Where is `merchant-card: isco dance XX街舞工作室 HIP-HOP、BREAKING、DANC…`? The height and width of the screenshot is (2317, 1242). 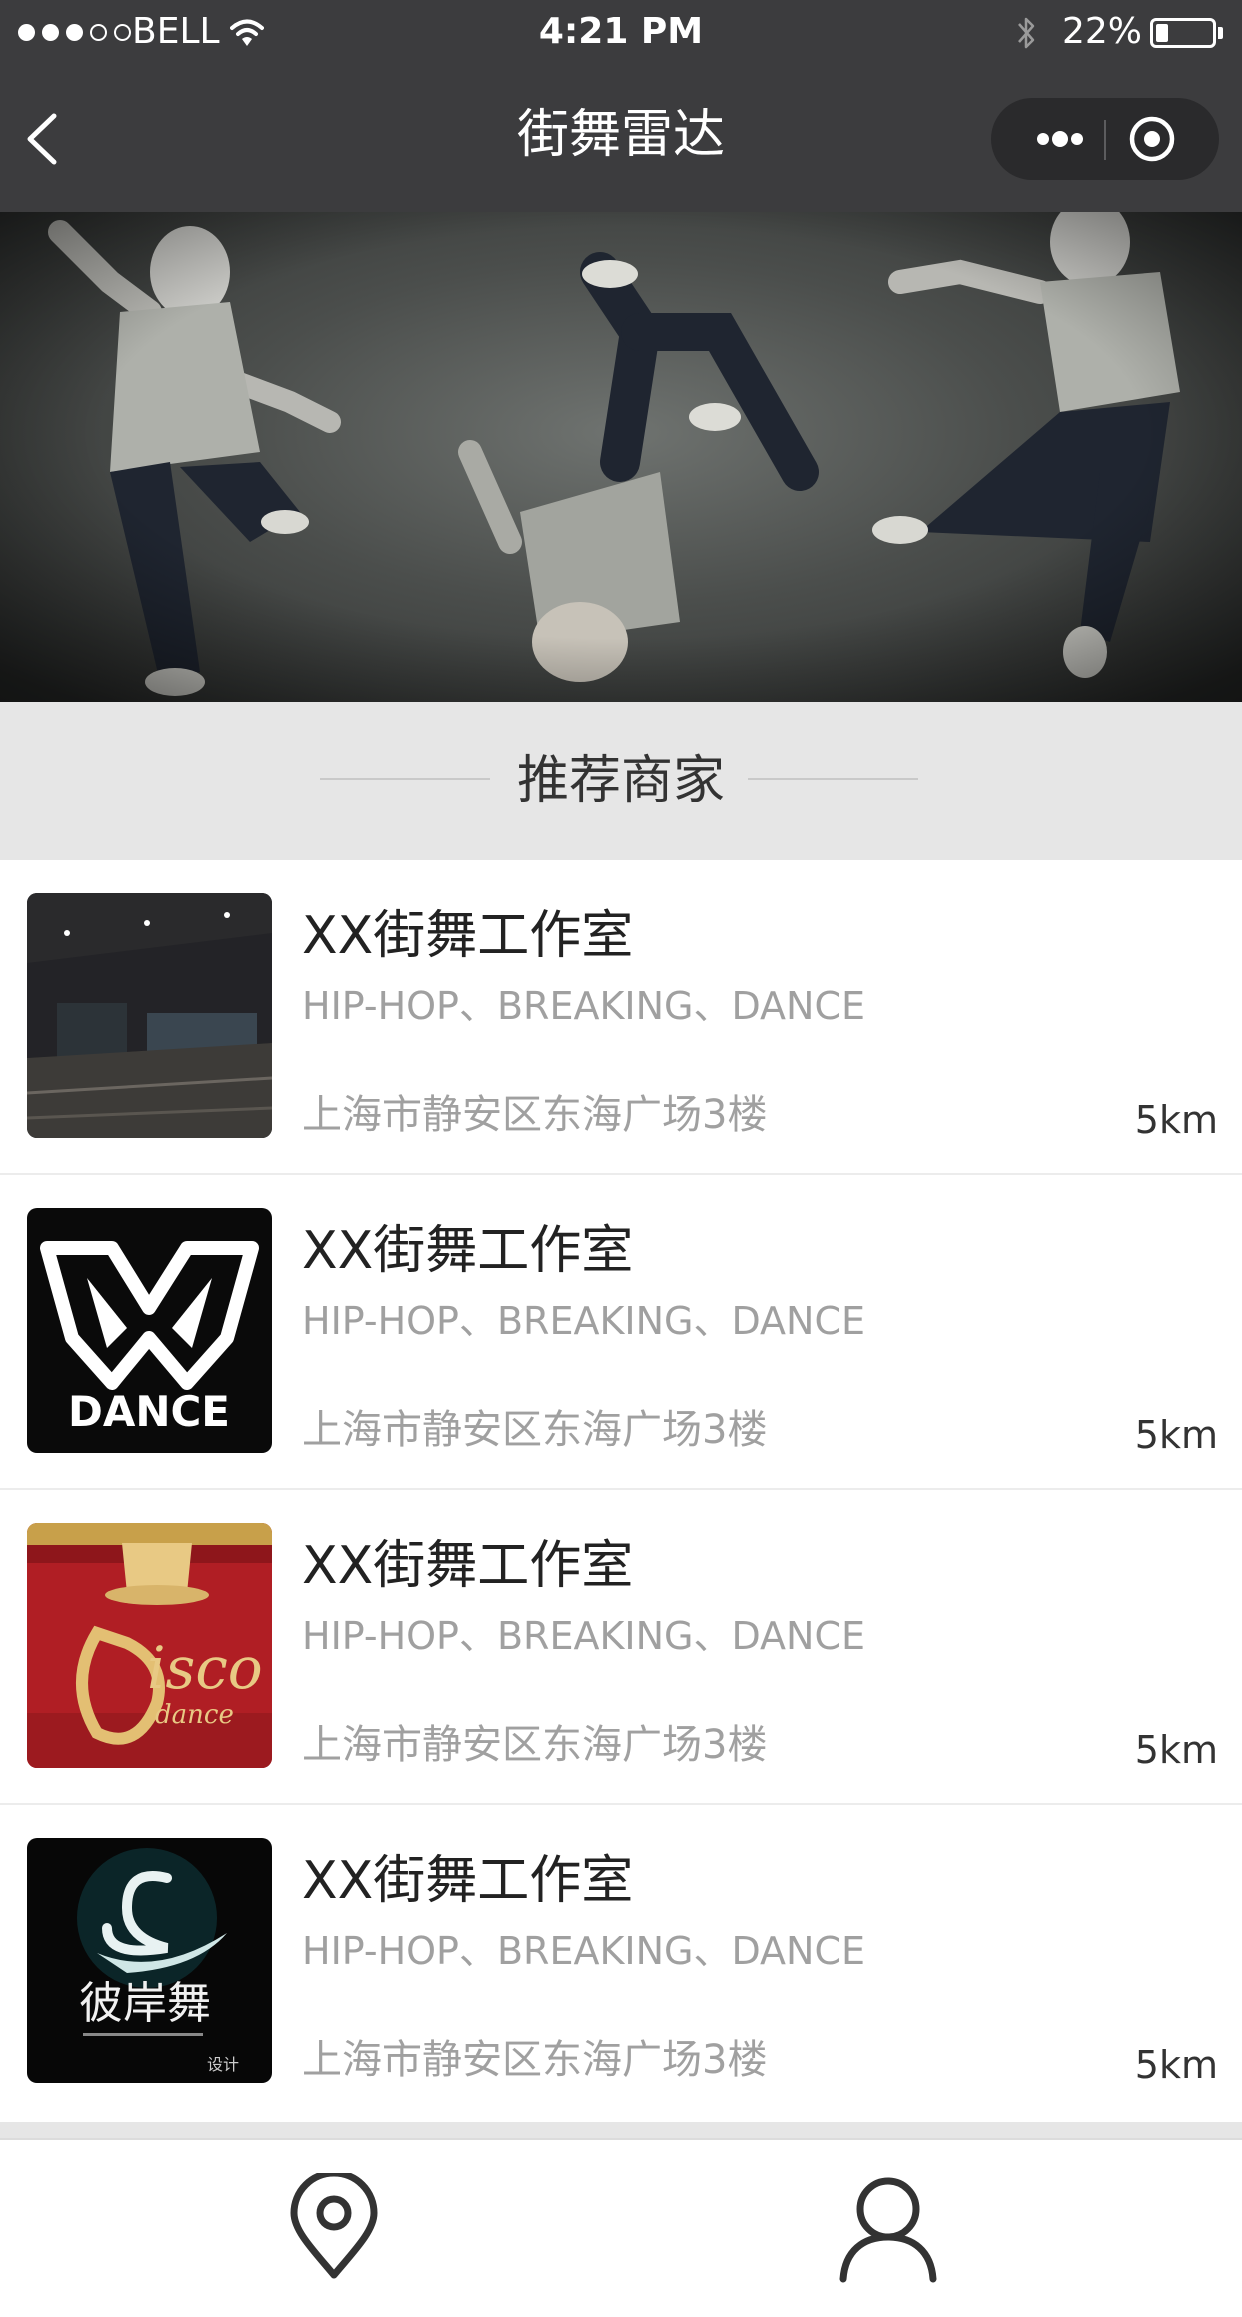
merchant-card: isco dance XX街舞工作室 HIP-HOP、BREAKING、DANC… is located at coordinates (621, 1647).